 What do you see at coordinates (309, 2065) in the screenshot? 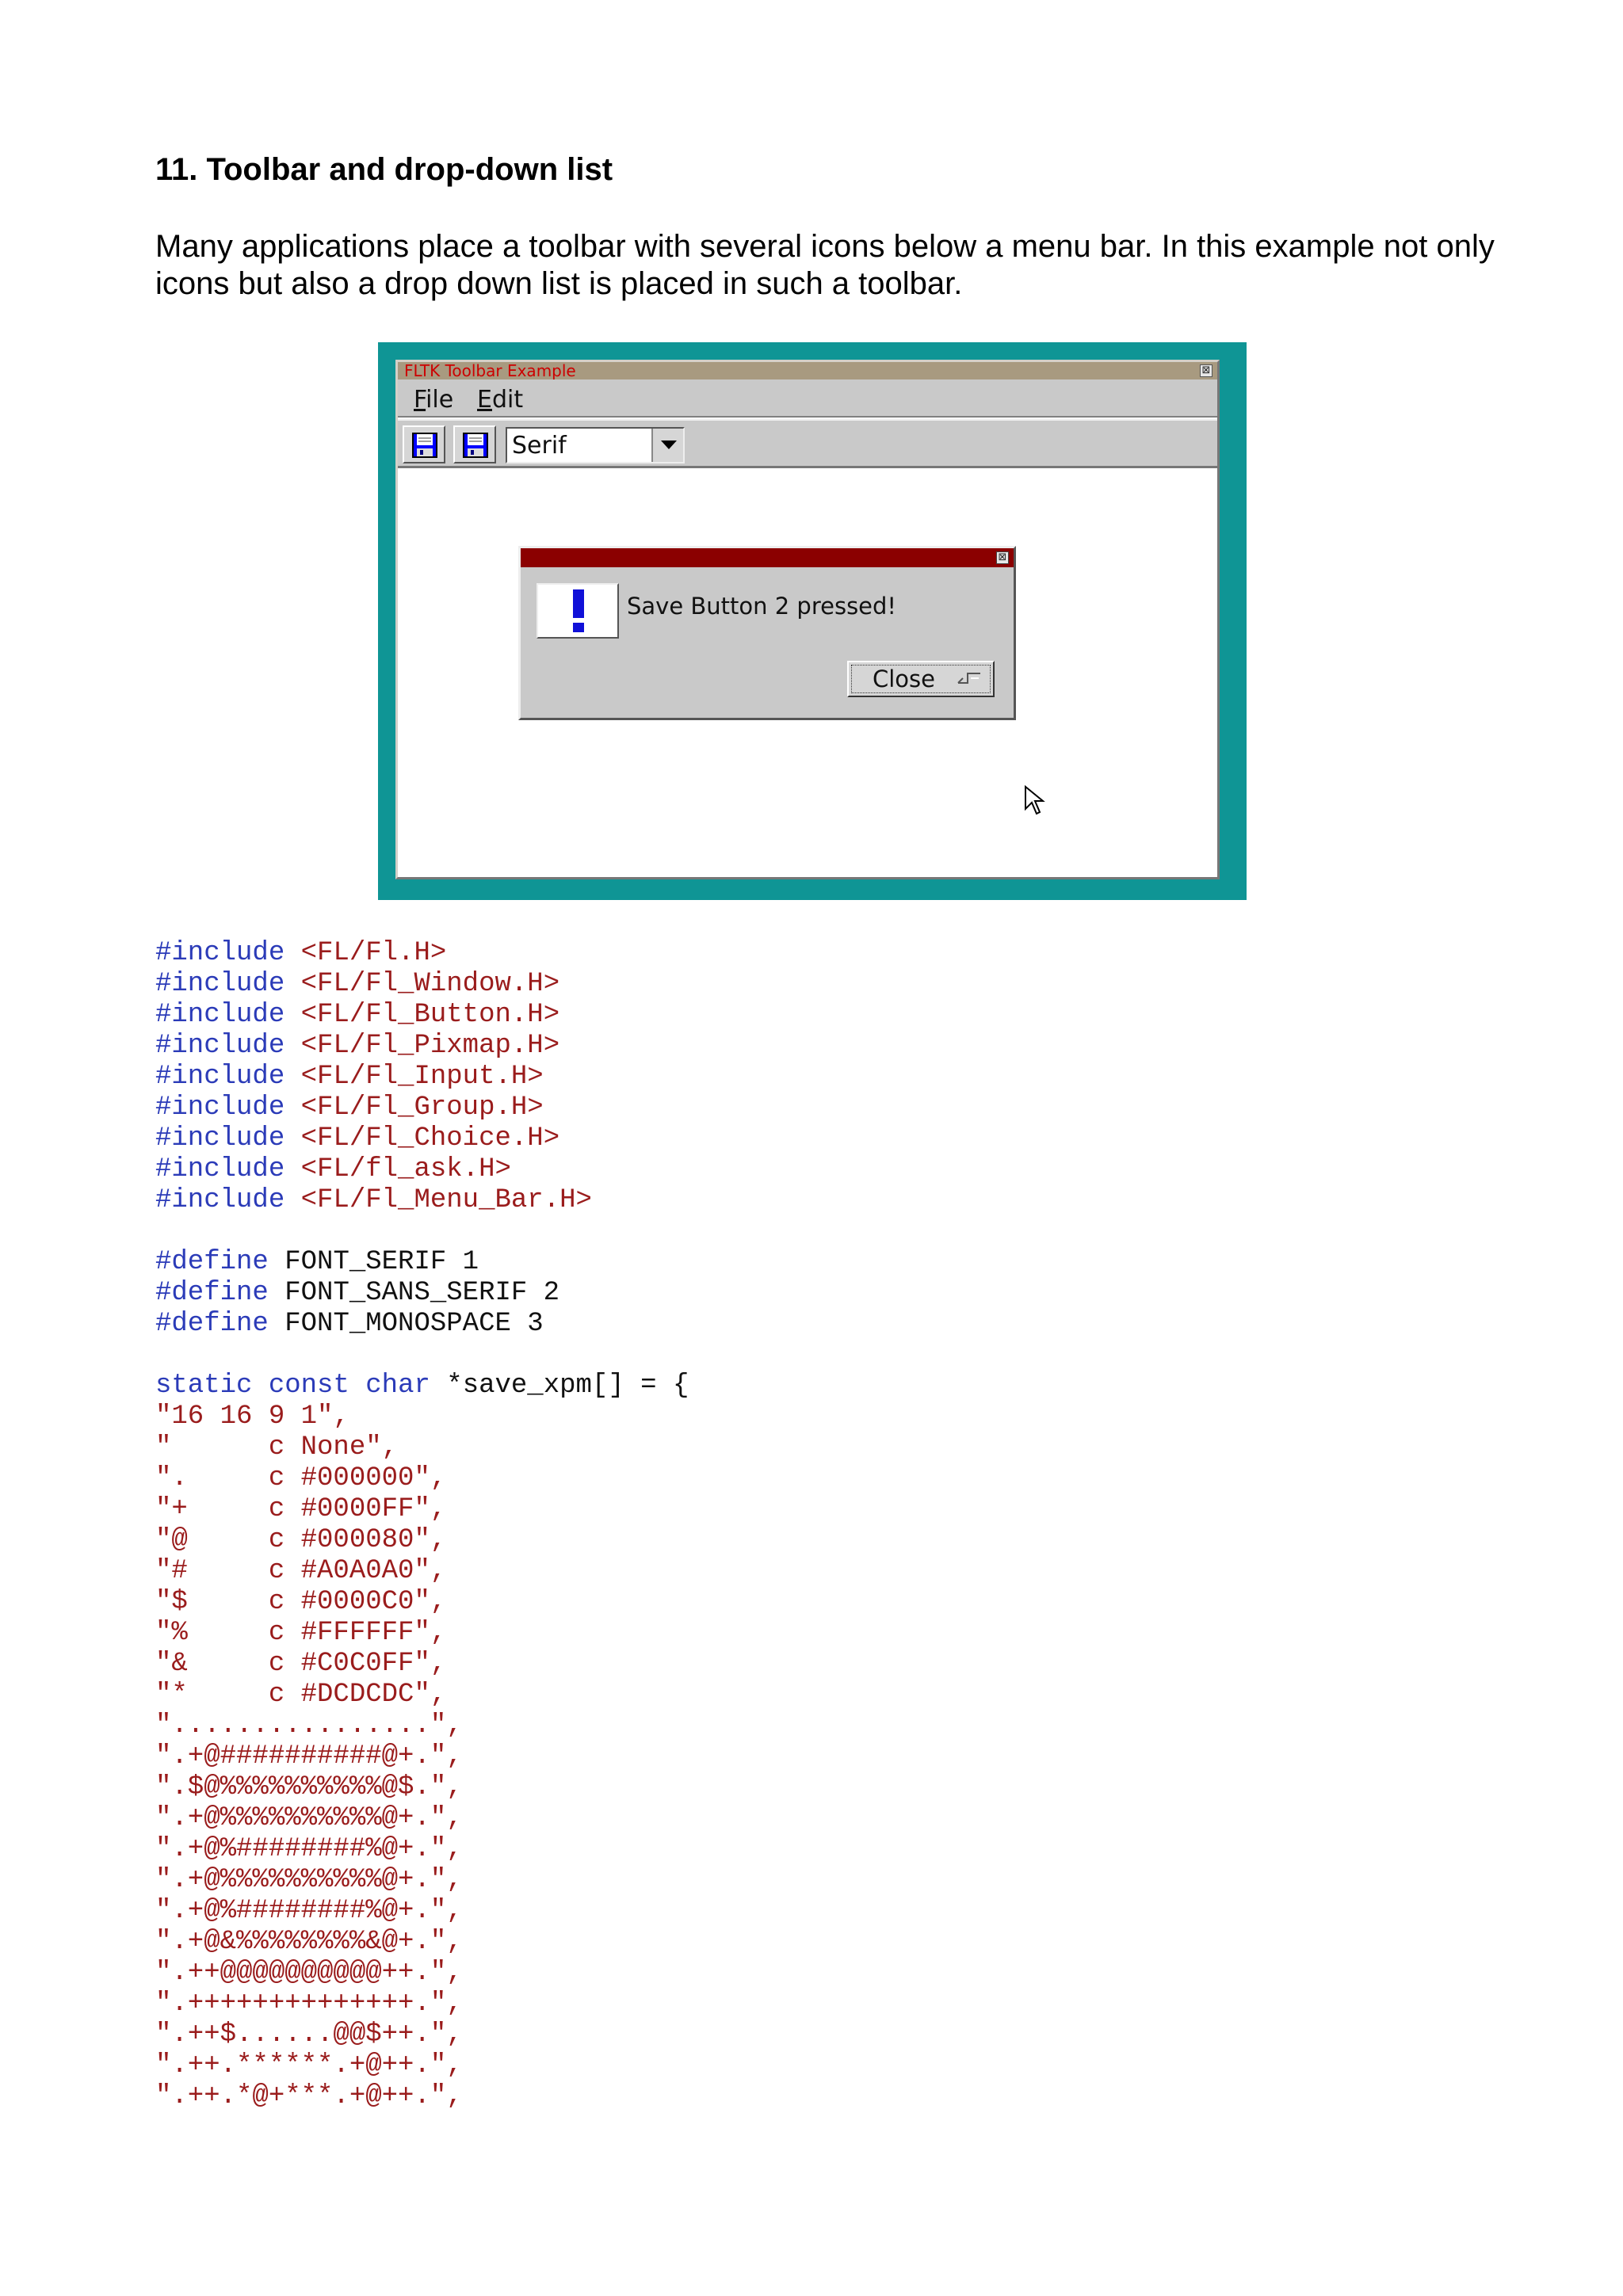
I see `xpm-line: ".++.******.+@++.",` at bounding box center [309, 2065].